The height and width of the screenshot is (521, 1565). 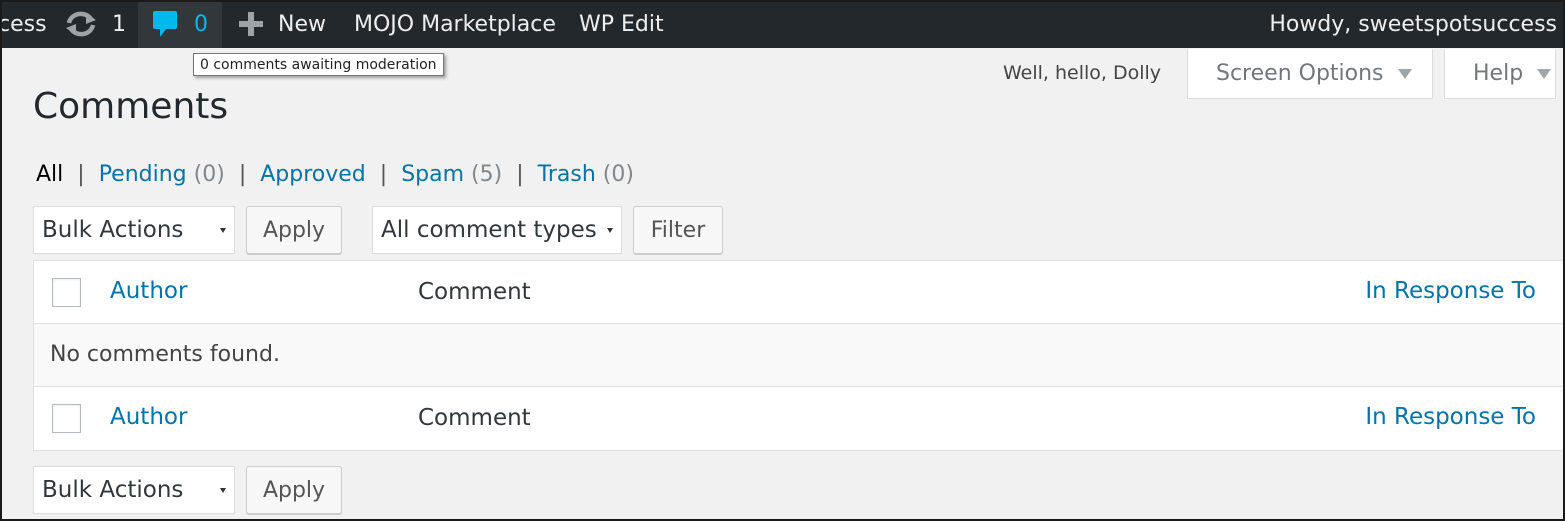 I want to click on author-column-footer: Author, so click(x=148, y=417).